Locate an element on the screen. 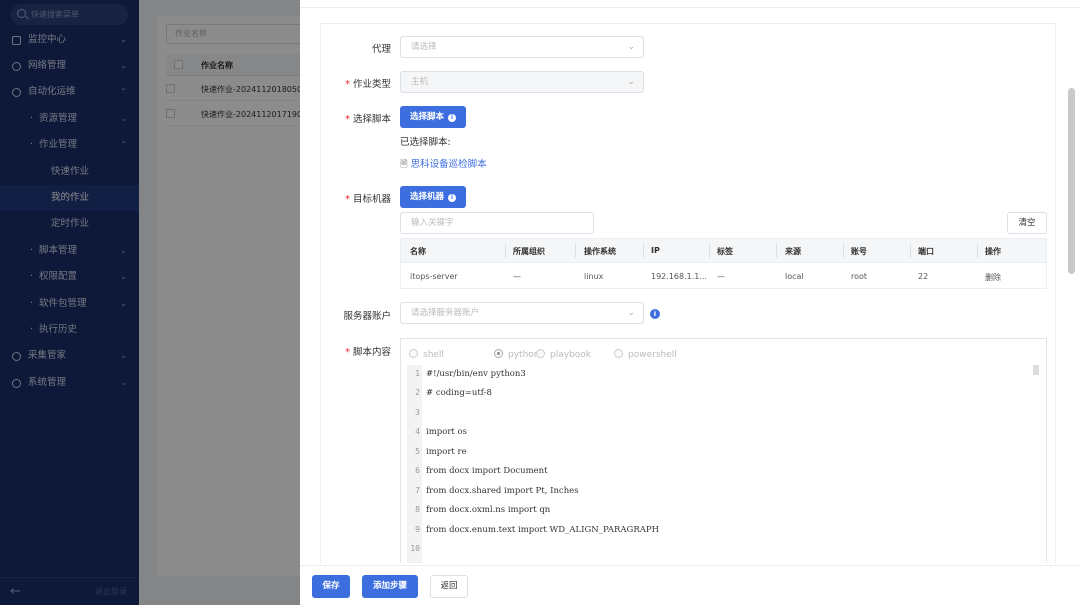 The width and height of the screenshot is (1080, 605). radio-selected-icon is located at coordinates (498, 353).